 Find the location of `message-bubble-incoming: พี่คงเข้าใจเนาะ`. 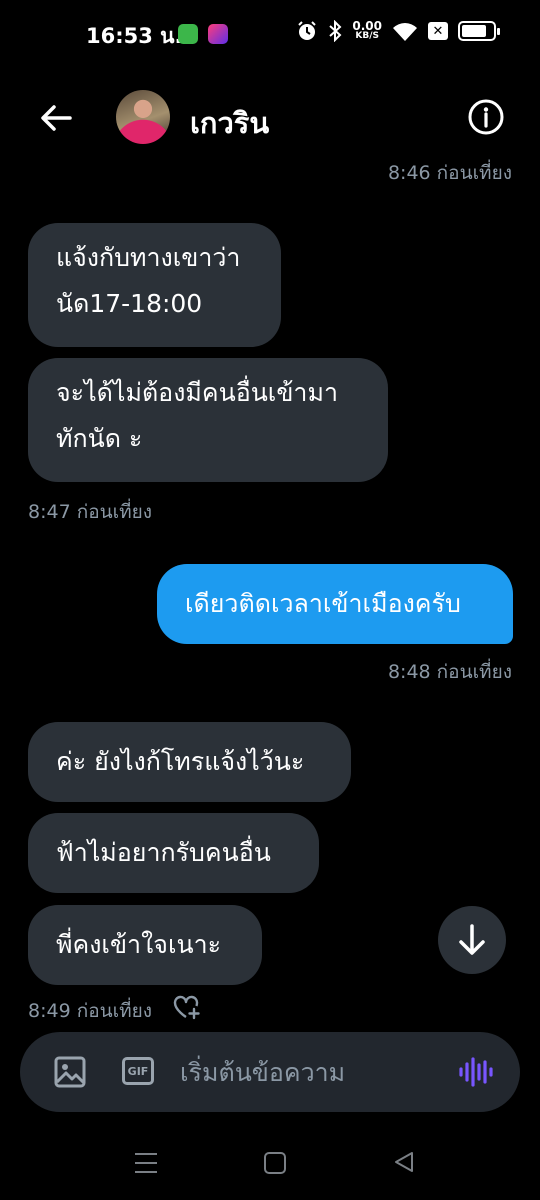

message-bubble-incoming: พี่คงเข้าใจเนาะ is located at coordinates (145, 945).